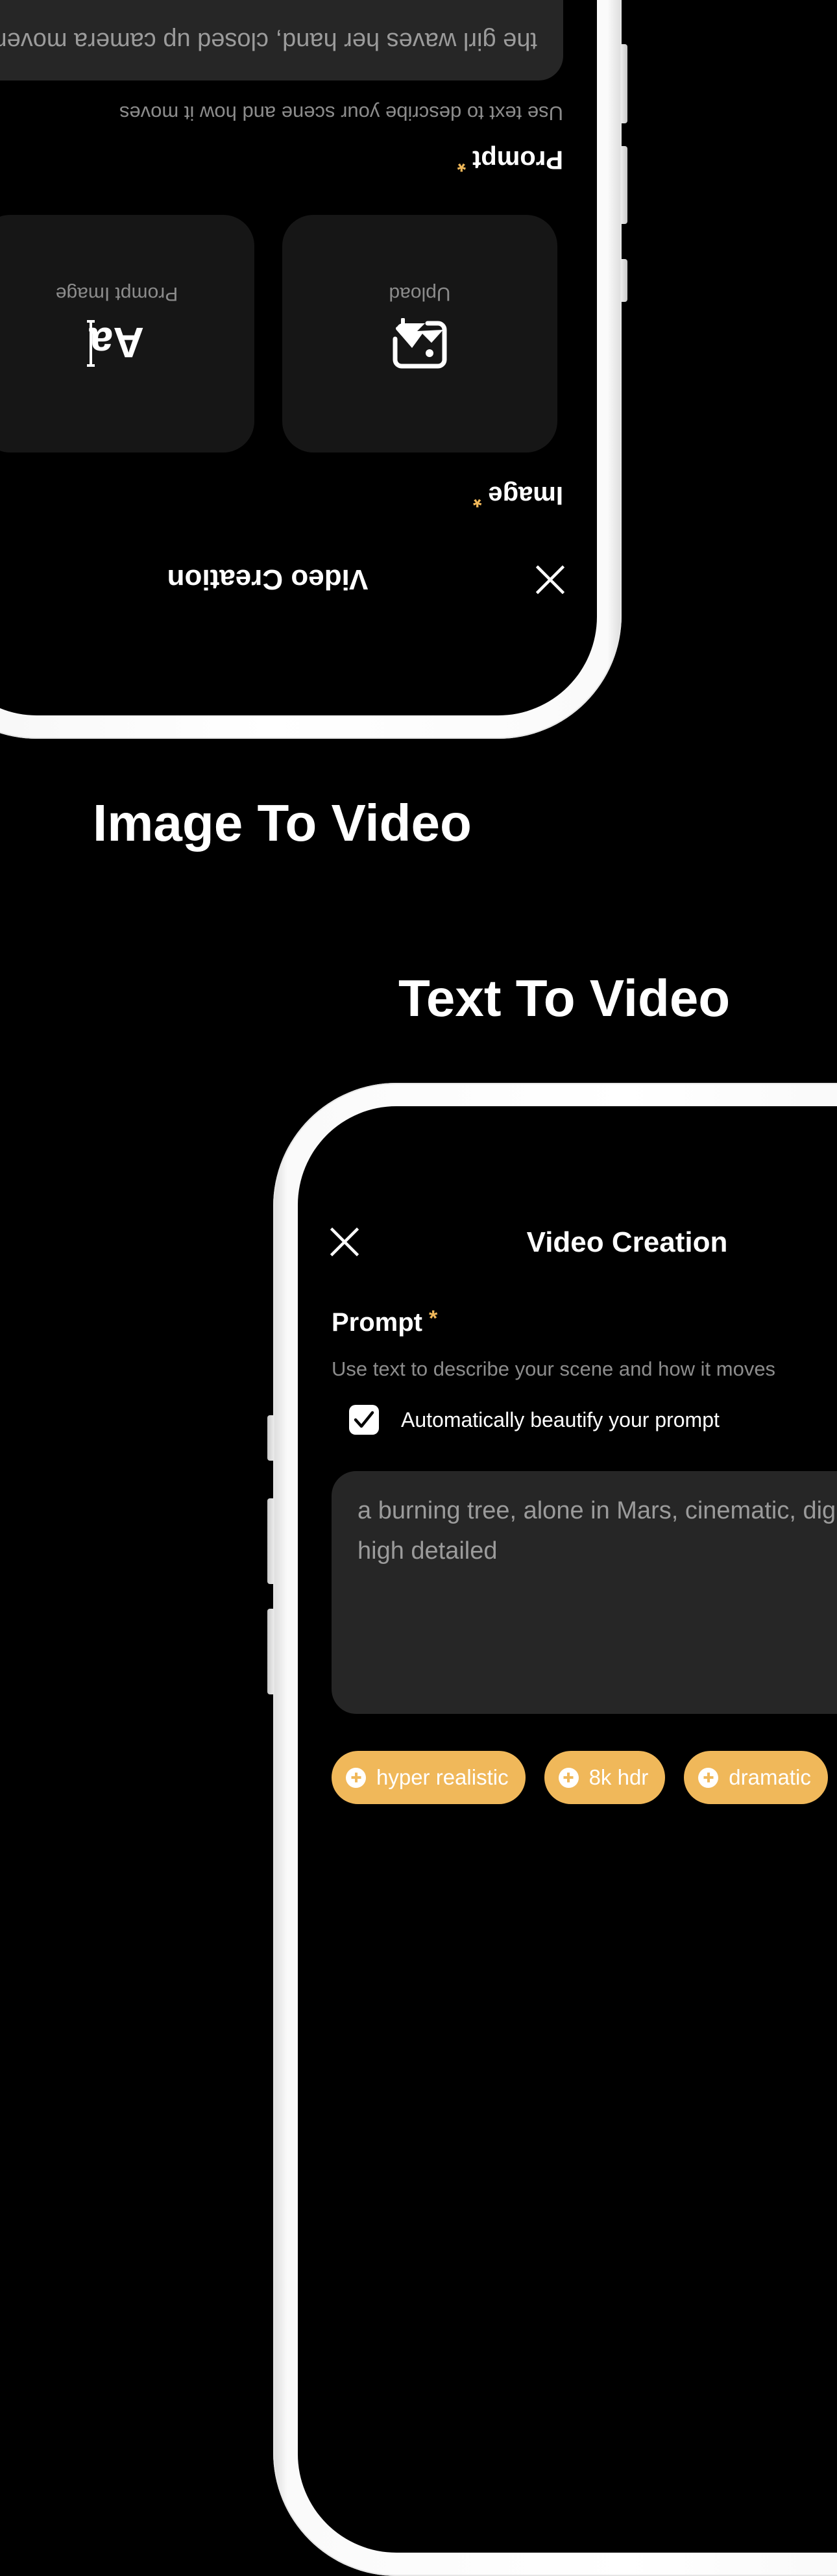 This screenshot has width=837, height=2576. I want to click on chip-8k-hdr: 8k hdr, so click(605, 1777).